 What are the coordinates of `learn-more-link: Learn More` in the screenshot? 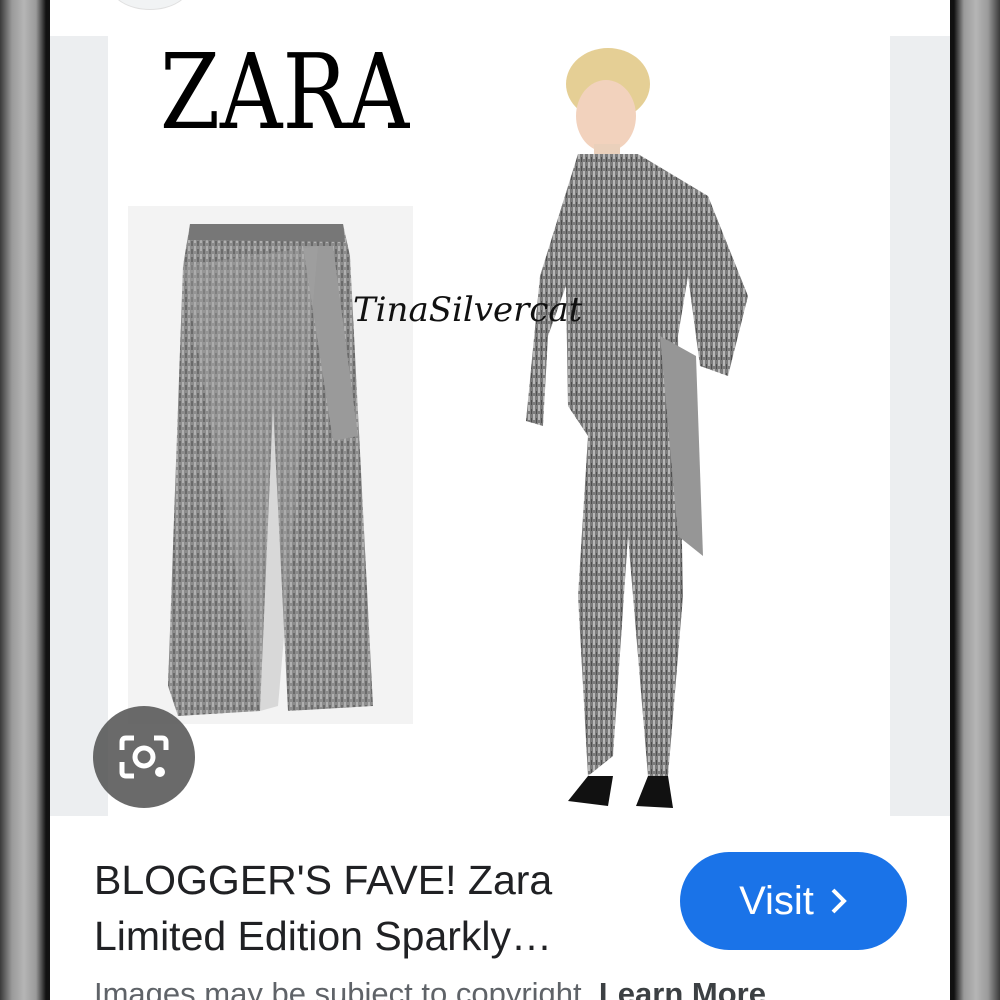 It's located at (682, 988).